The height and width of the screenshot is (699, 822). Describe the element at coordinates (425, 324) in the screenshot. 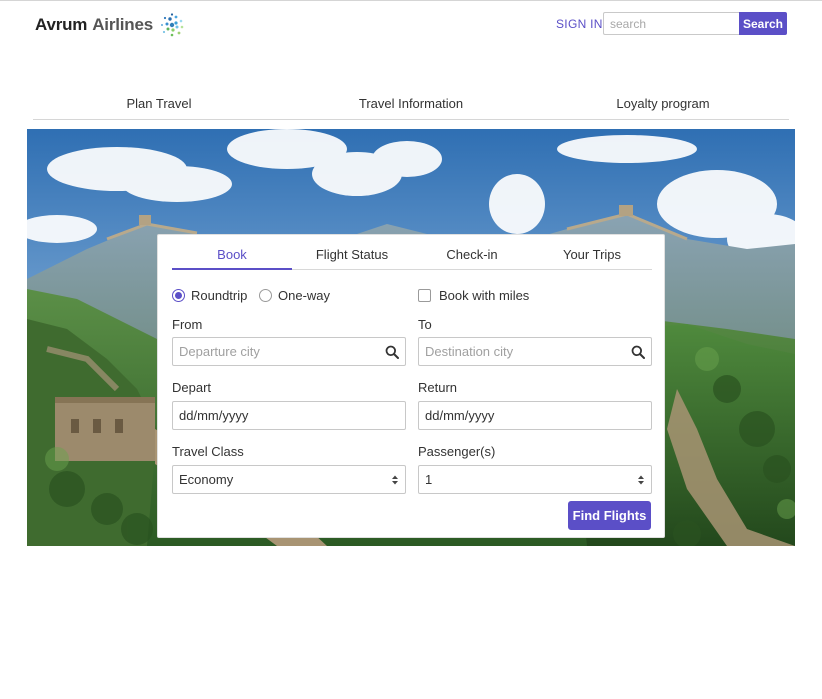

I see `to-label: To` at that location.